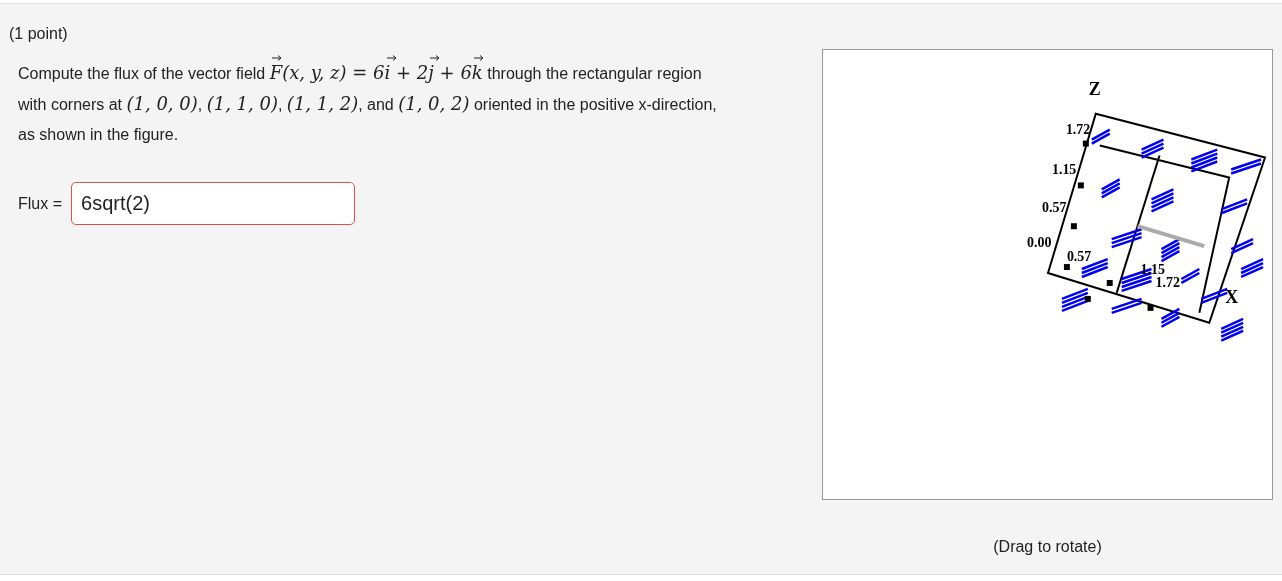  I want to click on answer-field: 6sqrt(2), so click(213, 203).